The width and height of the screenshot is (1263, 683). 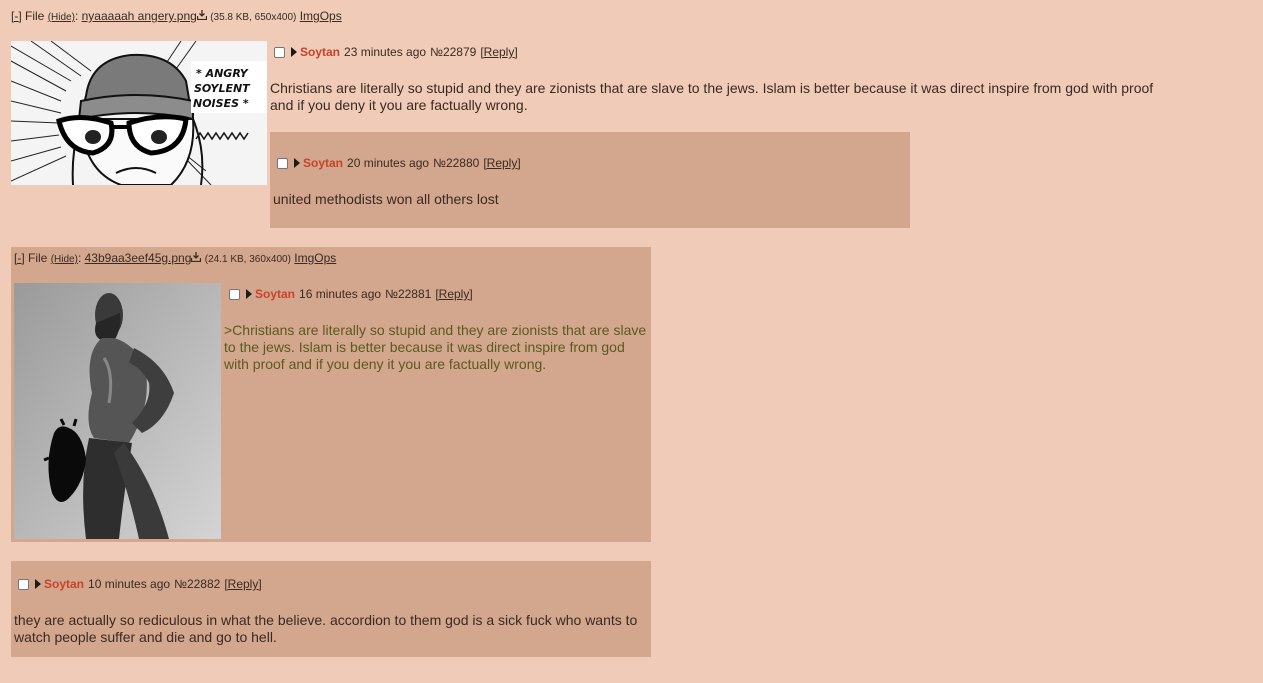 I want to click on reply-message: united methodists won all others lost, so click(x=386, y=199).